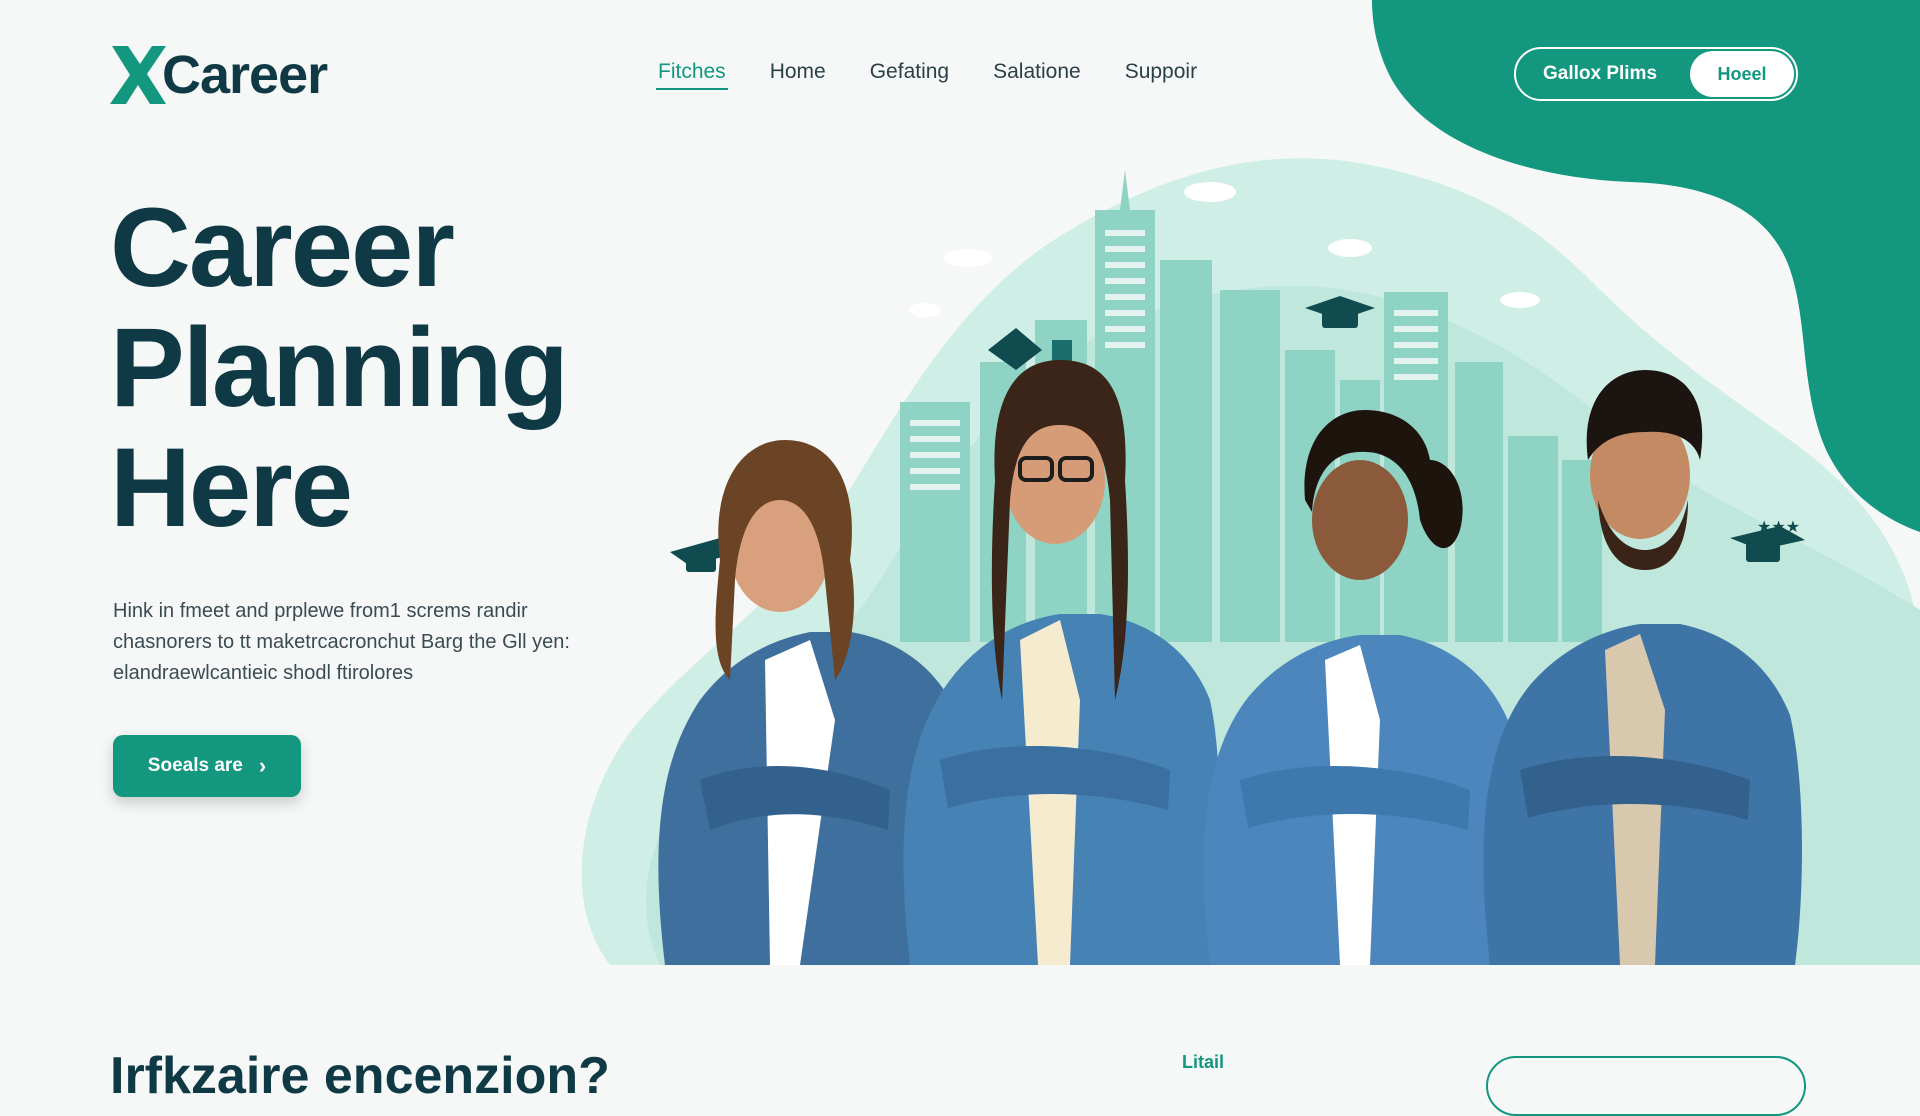  I want to click on brand-logo: Career, so click(219, 75).